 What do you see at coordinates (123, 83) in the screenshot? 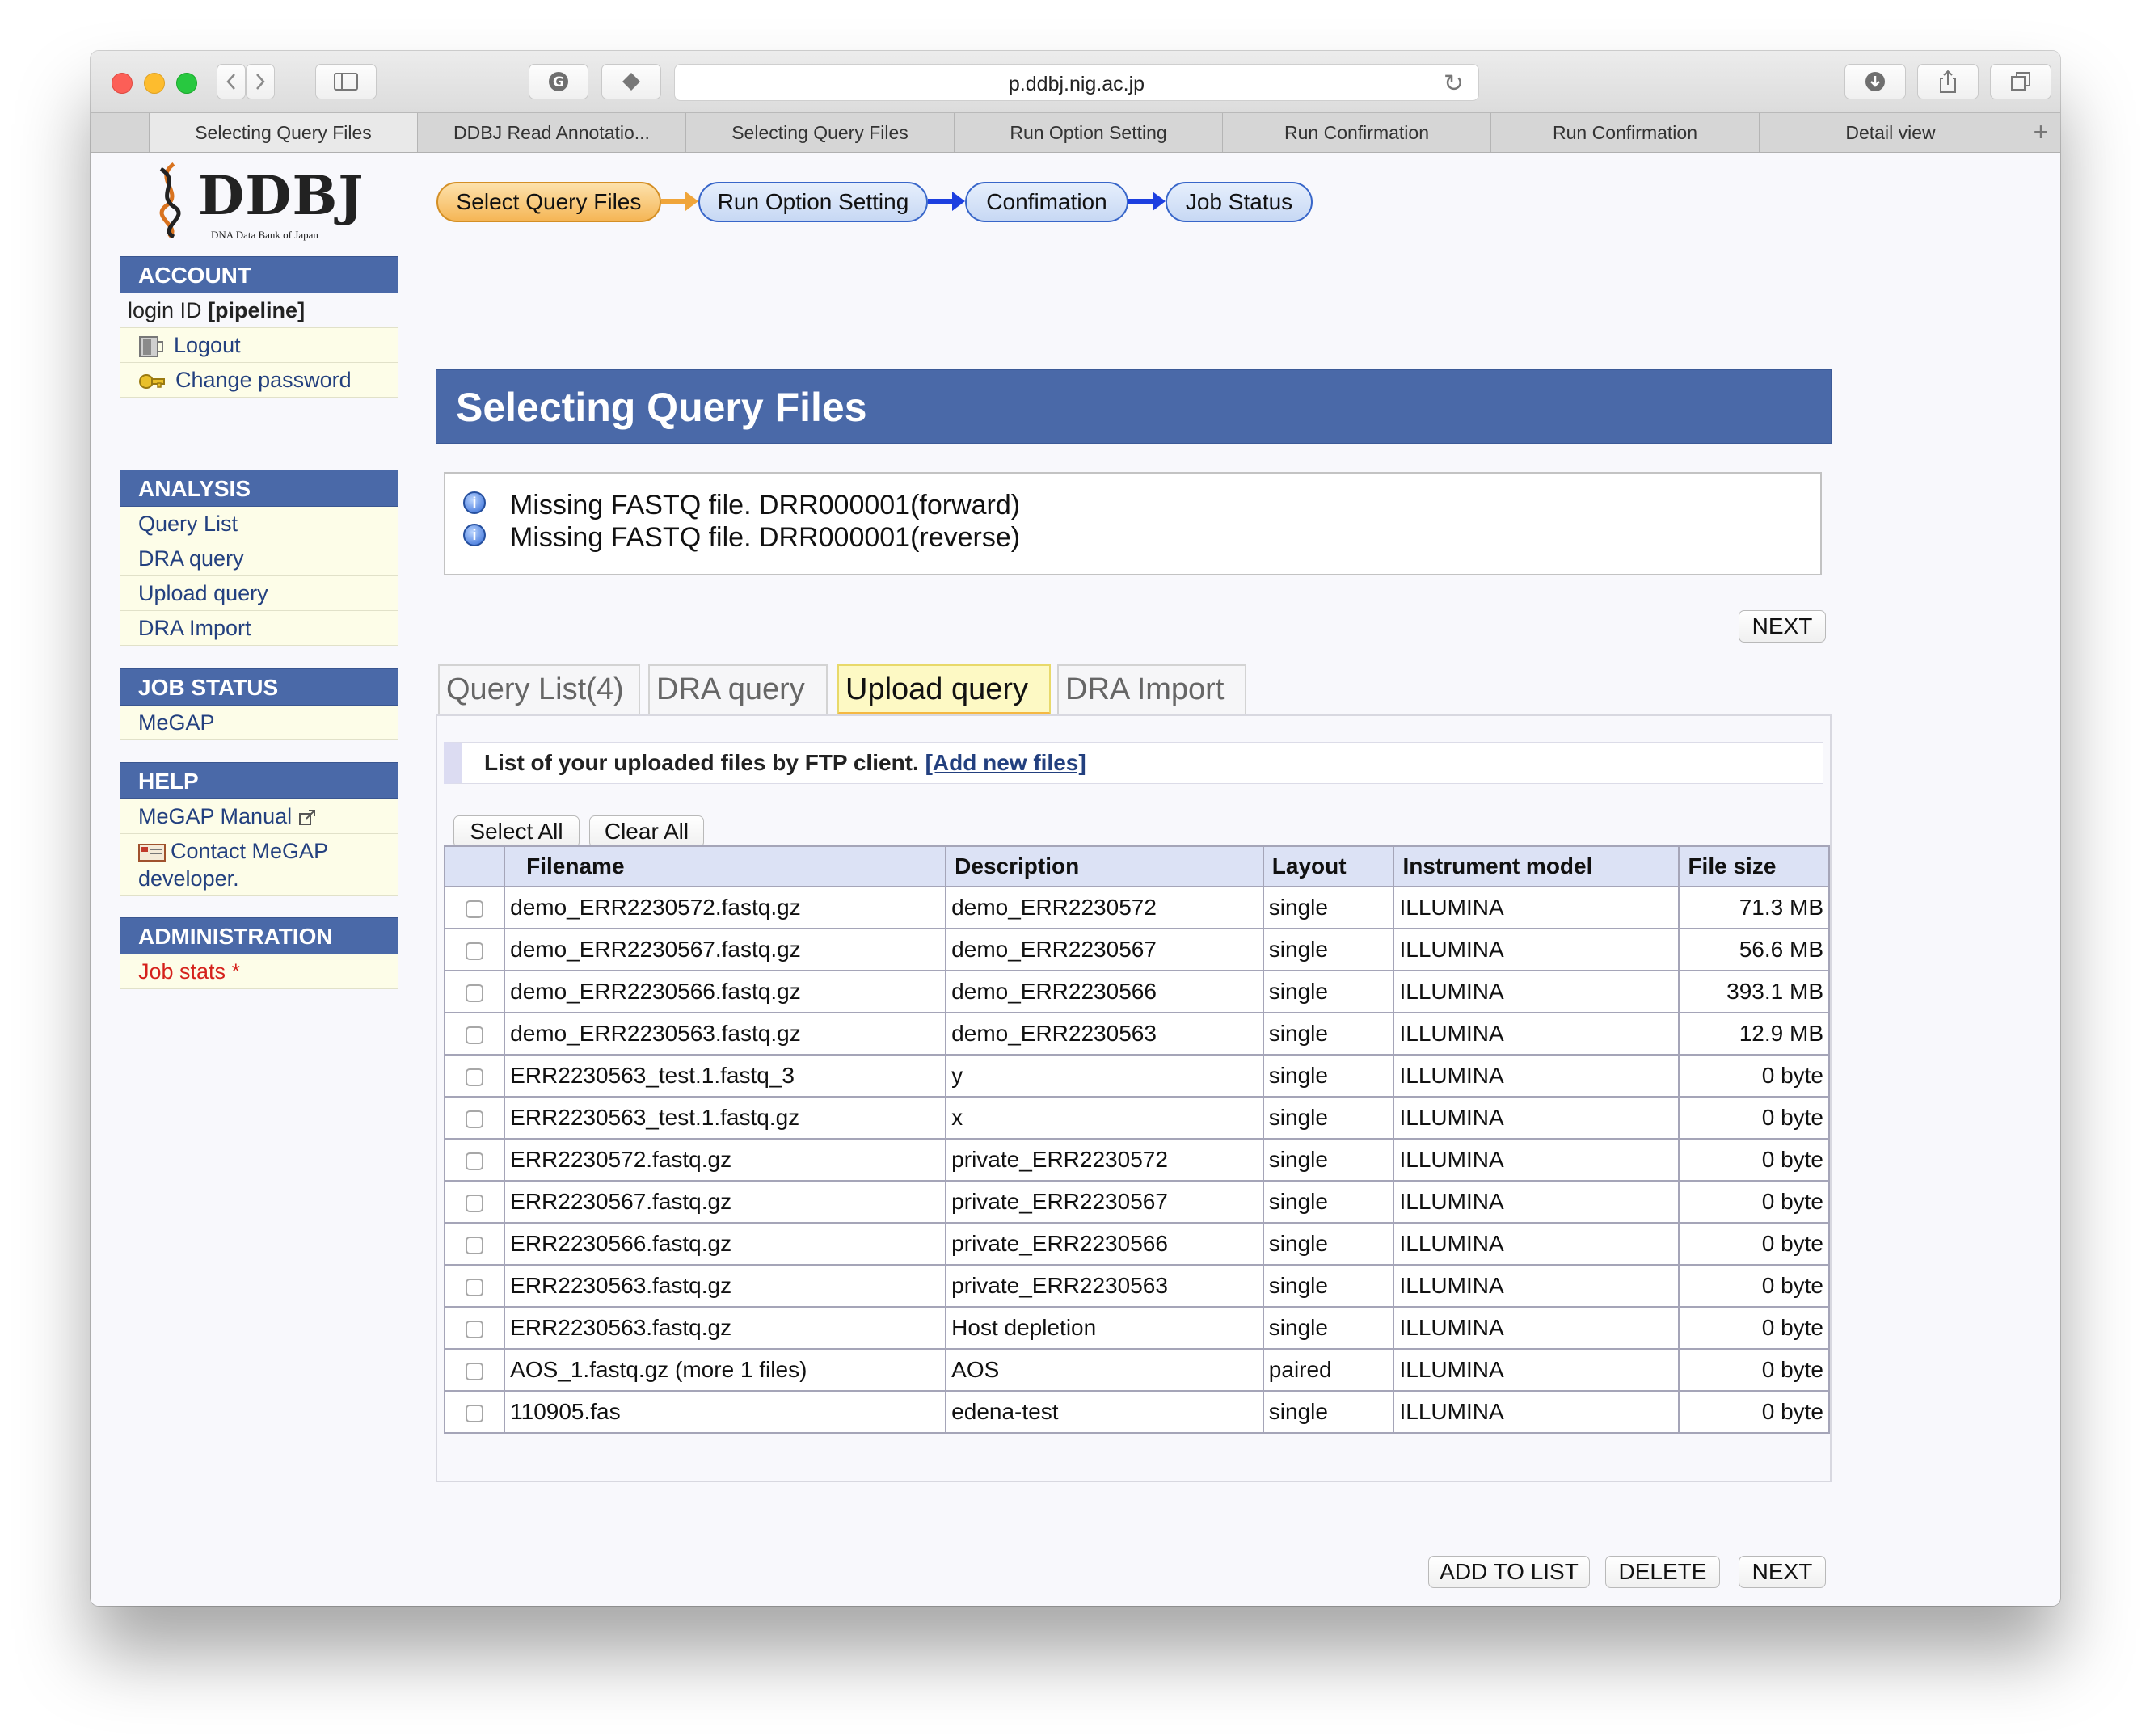
I see `close-window-button` at bounding box center [123, 83].